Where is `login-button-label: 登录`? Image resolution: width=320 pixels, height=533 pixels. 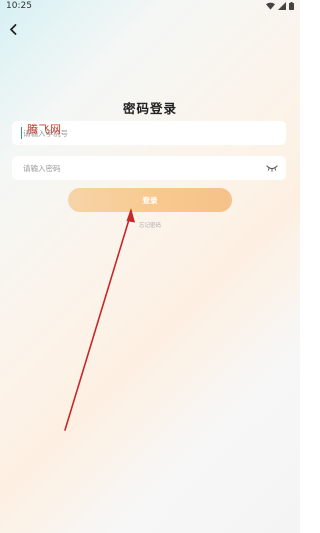
login-button-label: 登录 is located at coordinates (150, 200).